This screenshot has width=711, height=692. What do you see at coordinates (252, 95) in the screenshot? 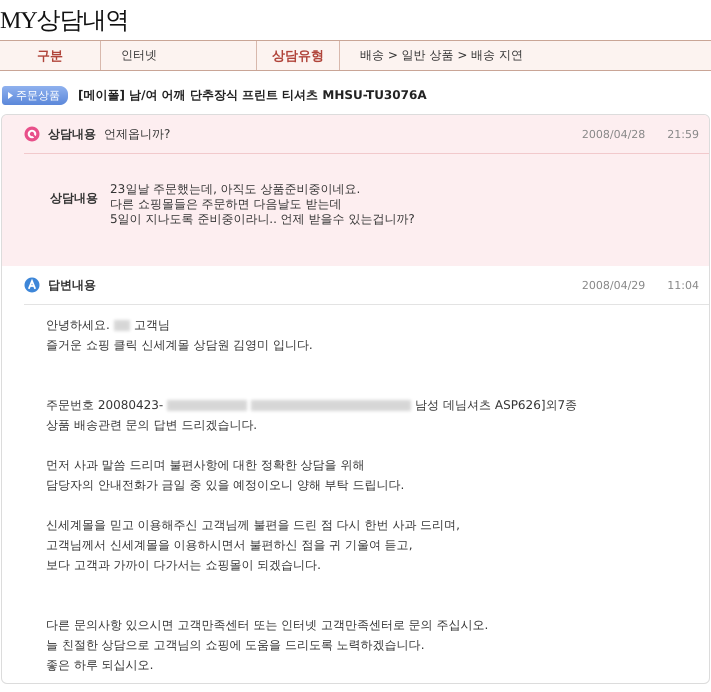
I see `product-name: [메이폴] 남/여 어깨 단추장식 프린트 티셔츠 MHSU-TU3076A` at bounding box center [252, 95].